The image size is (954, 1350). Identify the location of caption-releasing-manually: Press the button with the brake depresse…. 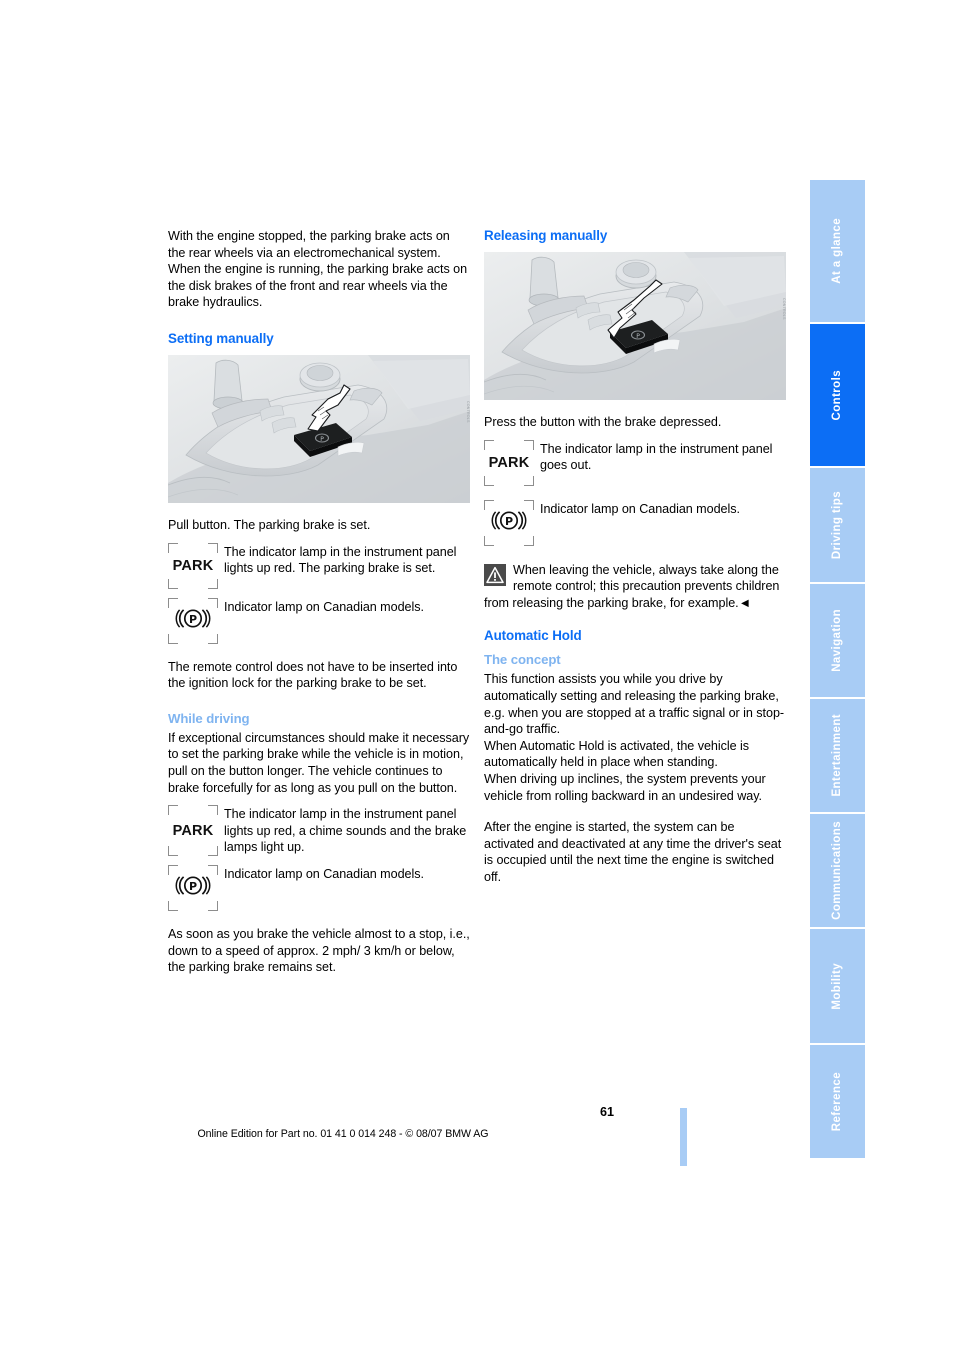
(603, 422).